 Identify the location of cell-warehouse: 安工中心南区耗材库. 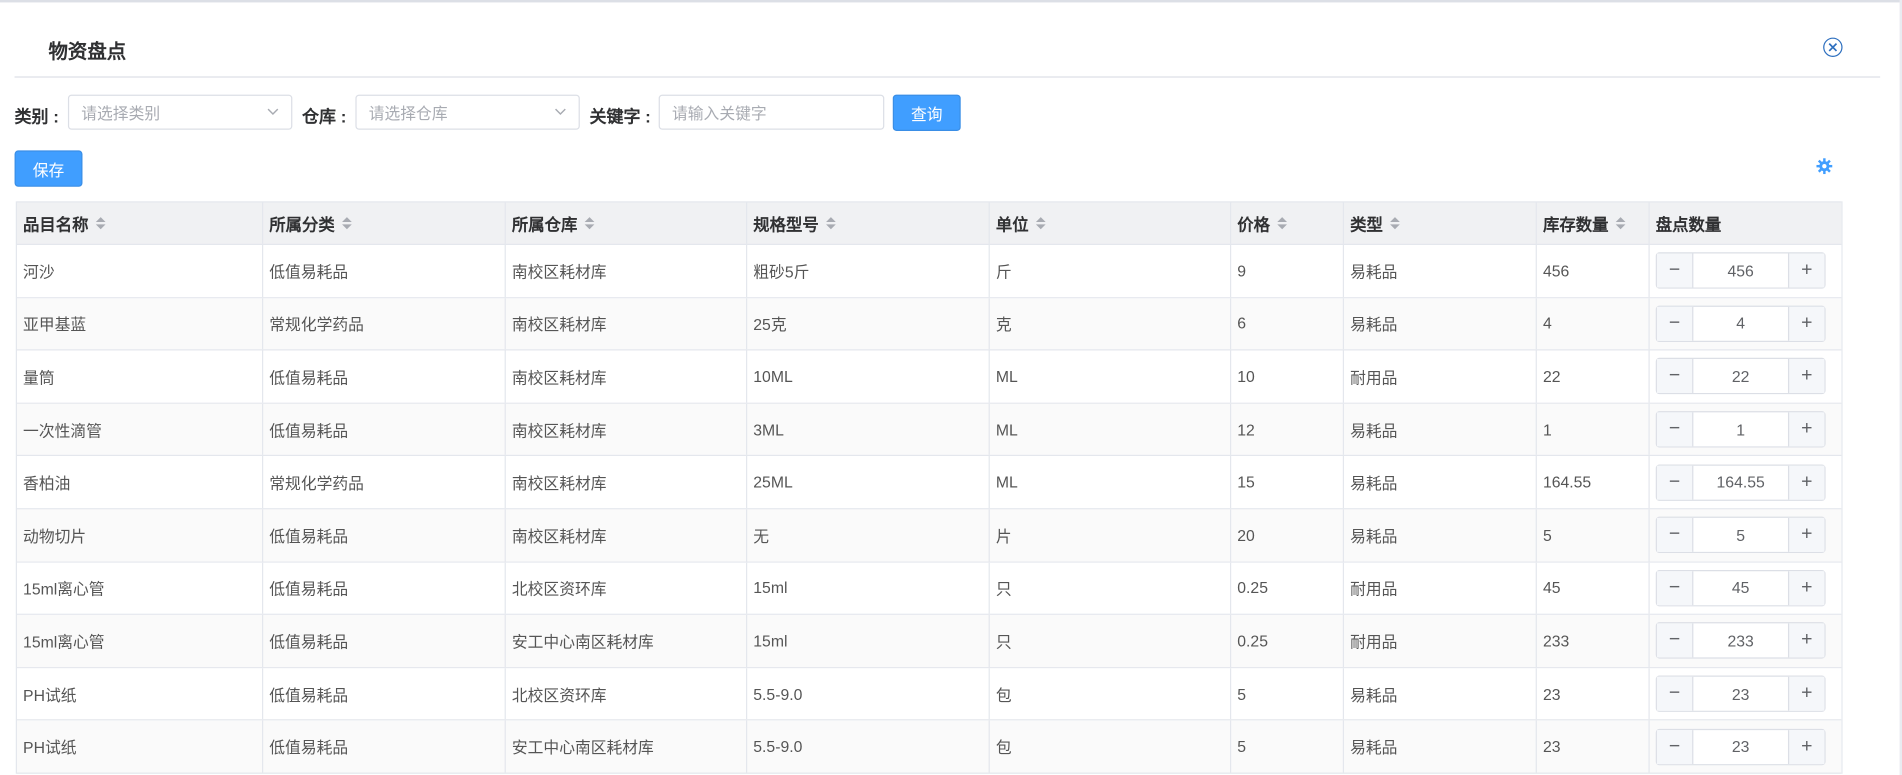
(625, 746).